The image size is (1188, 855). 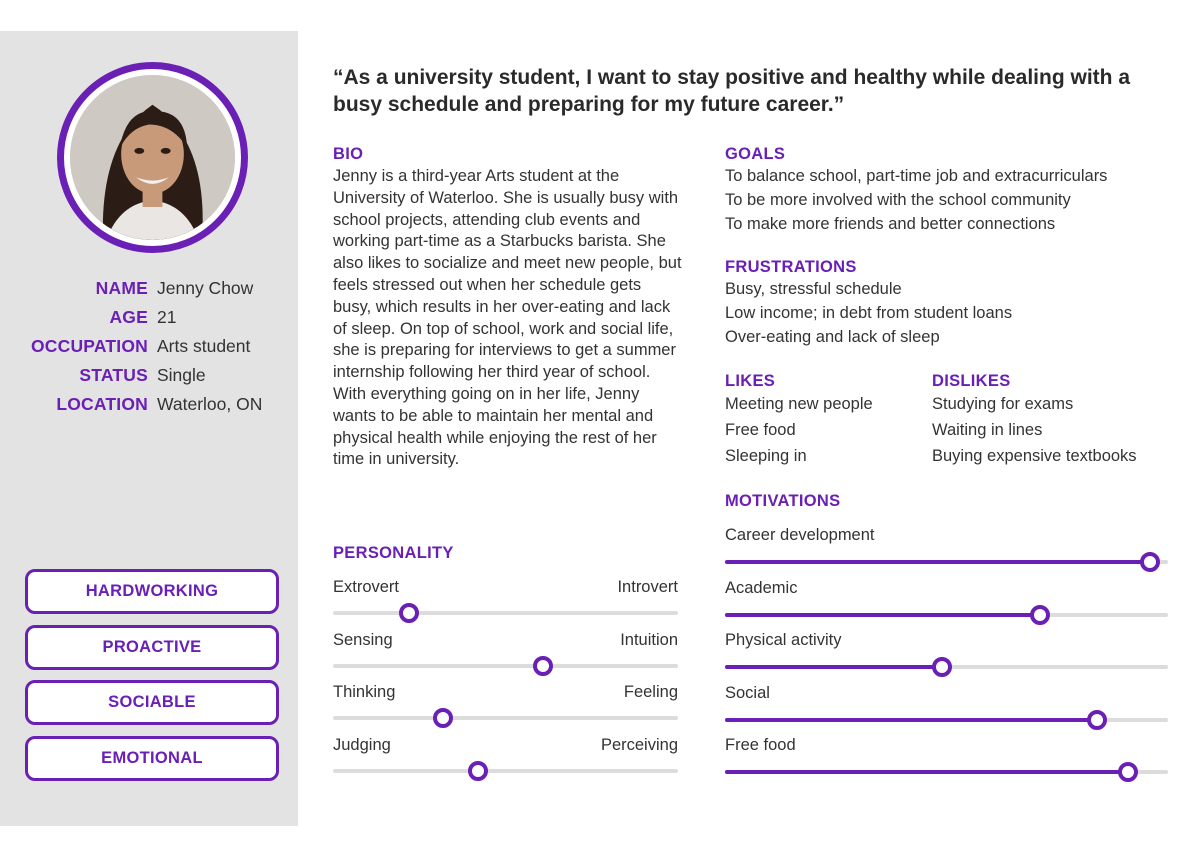 What do you see at coordinates (946, 532) in the screenshot?
I see `motivation-row: Career development` at bounding box center [946, 532].